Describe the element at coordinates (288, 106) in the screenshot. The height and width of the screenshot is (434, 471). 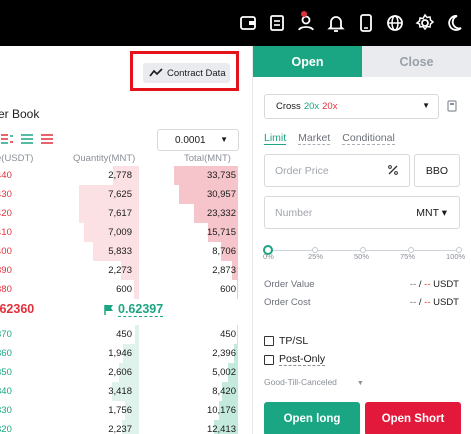
I see `margin-mode-label: Cross` at that location.